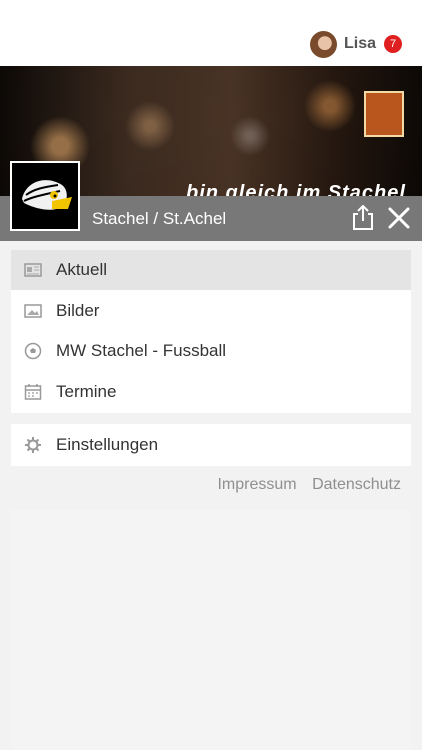 This screenshot has width=422, height=750. What do you see at coordinates (86, 391) in the screenshot?
I see `menu-item-label: Termine` at bounding box center [86, 391].